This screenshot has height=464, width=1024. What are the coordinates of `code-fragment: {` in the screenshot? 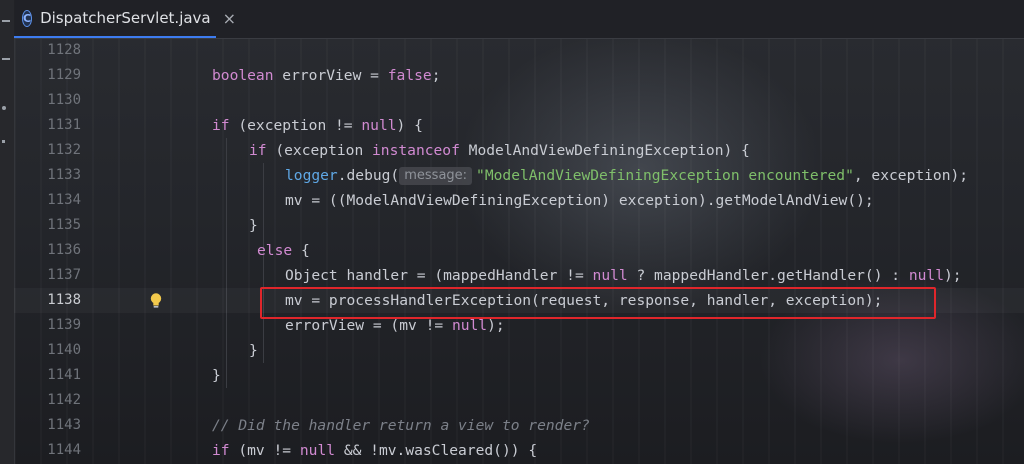 It's located at (301, 250).